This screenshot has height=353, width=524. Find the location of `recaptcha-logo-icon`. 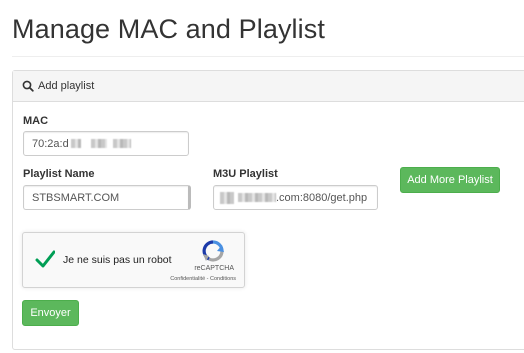

recaptcha-logo-icon is located at coordinates (213, 251).